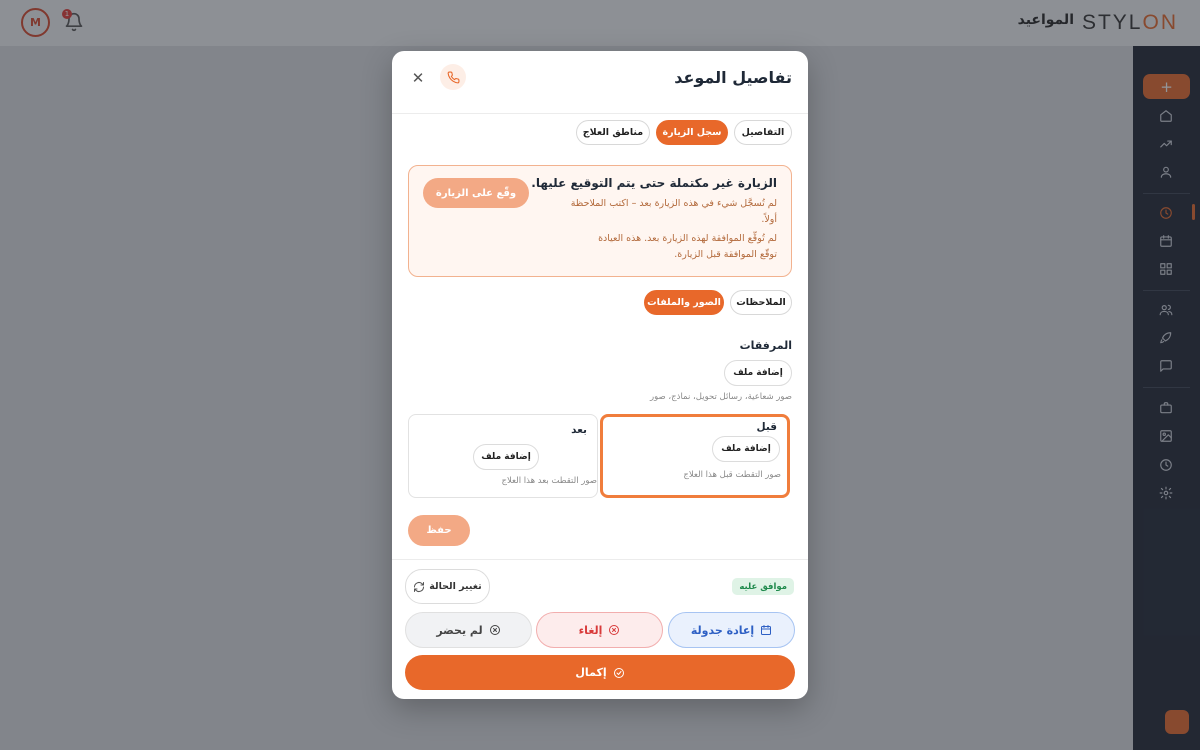 The height and width of the screenshot is (750, 1200). Describe the element at coordinates (418, 78) in the screenshot. I see `close-icon: ✕` at that location.